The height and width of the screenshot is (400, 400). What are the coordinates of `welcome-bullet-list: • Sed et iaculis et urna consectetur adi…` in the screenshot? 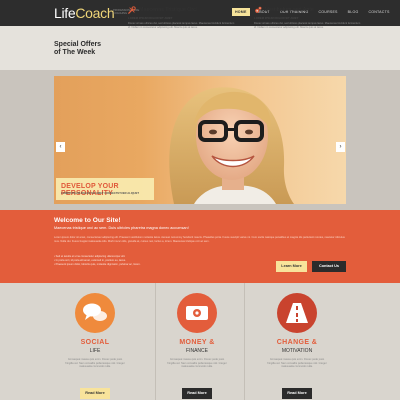 It's located at (169, 260).